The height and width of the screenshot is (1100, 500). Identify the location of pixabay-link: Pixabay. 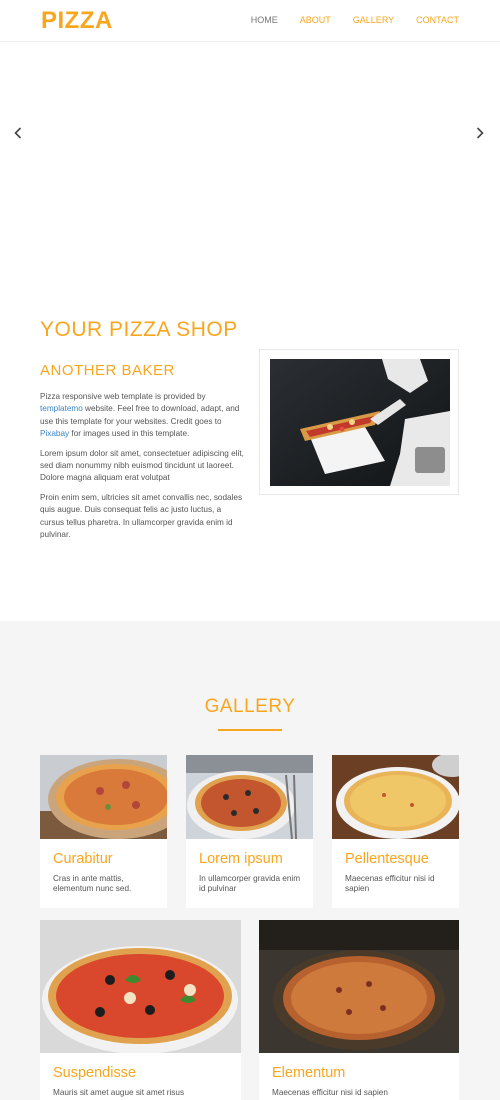
(54, 433).